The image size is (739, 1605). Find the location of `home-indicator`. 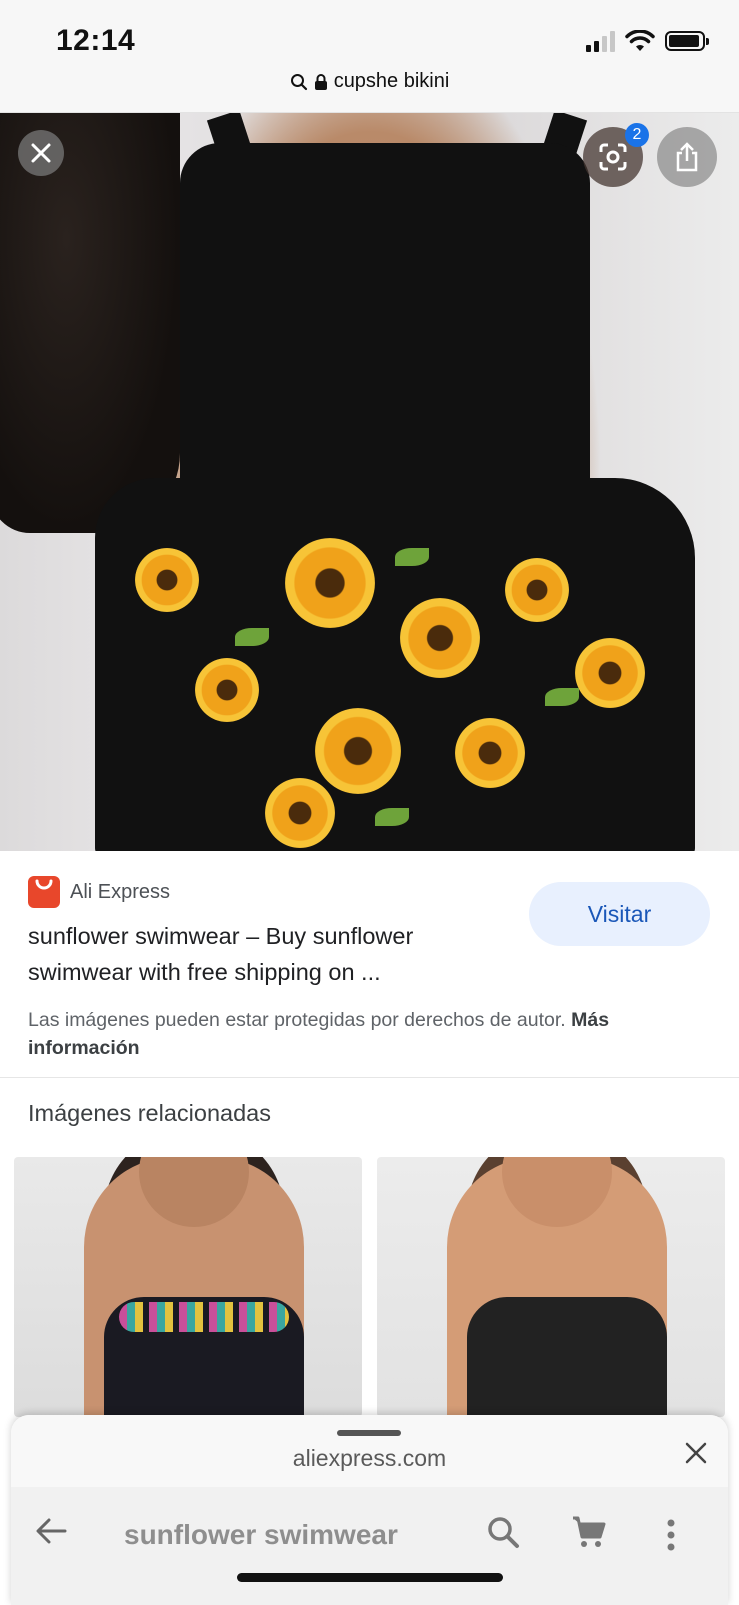

home-indicator is located at coordinates (370, 1577).